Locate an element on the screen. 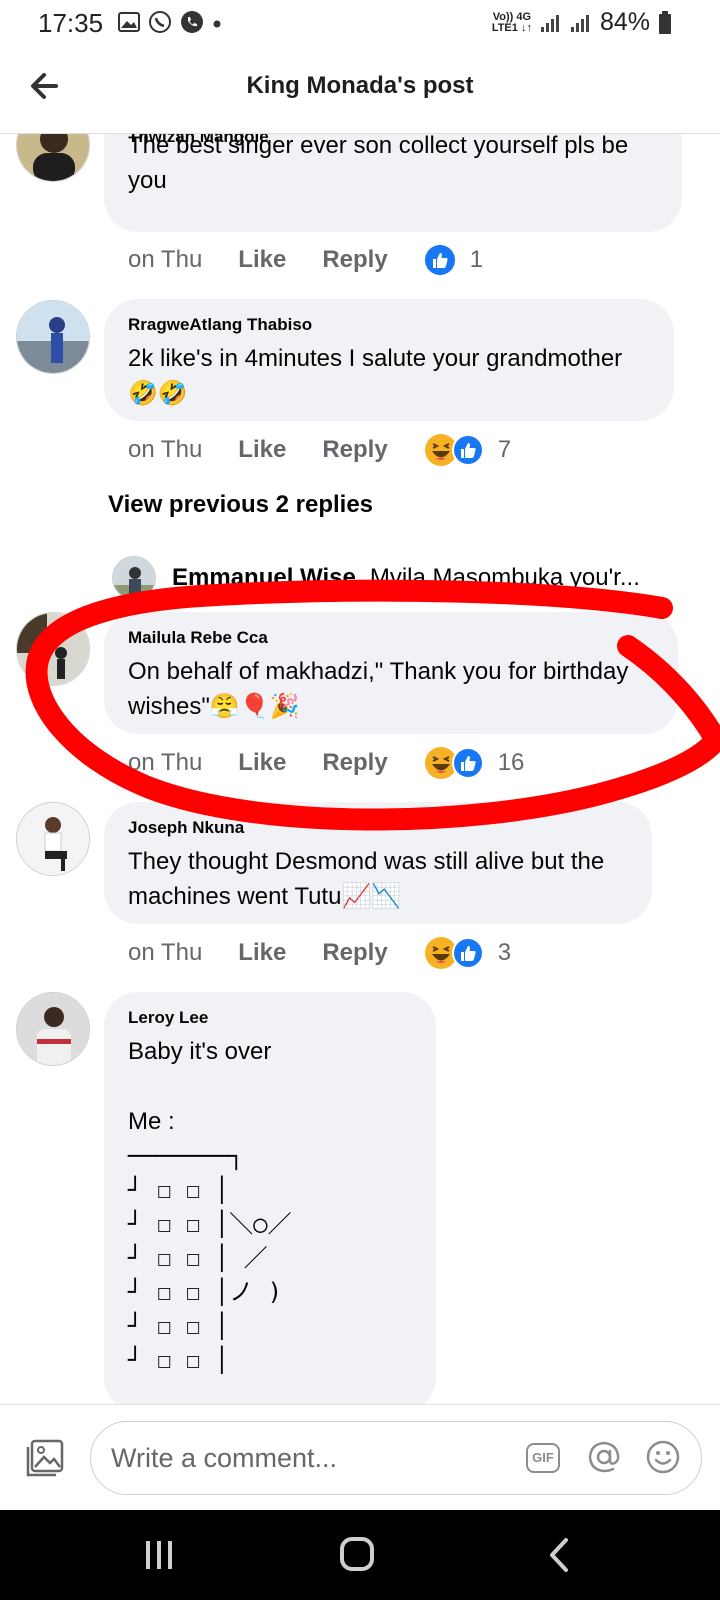  comment-composer: GIF is located at coordinates (360, 1457).